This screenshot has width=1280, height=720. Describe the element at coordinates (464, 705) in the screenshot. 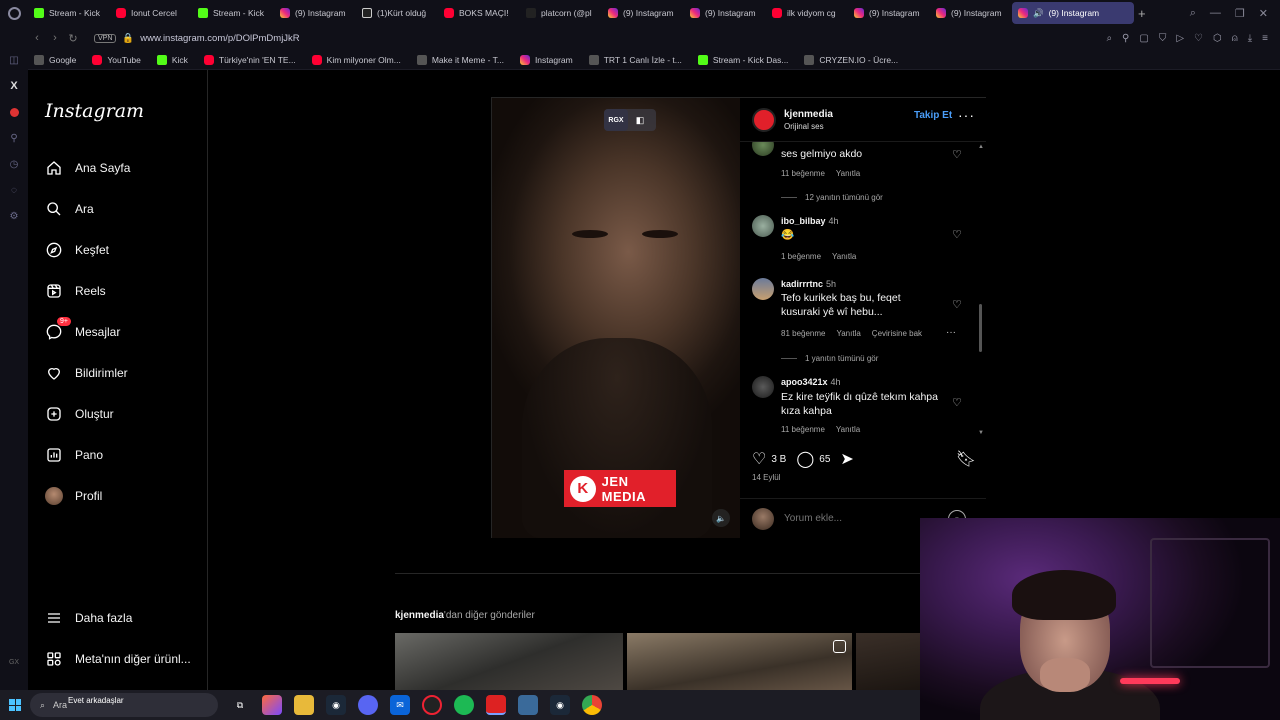

I see `spotify-icon` at that location.